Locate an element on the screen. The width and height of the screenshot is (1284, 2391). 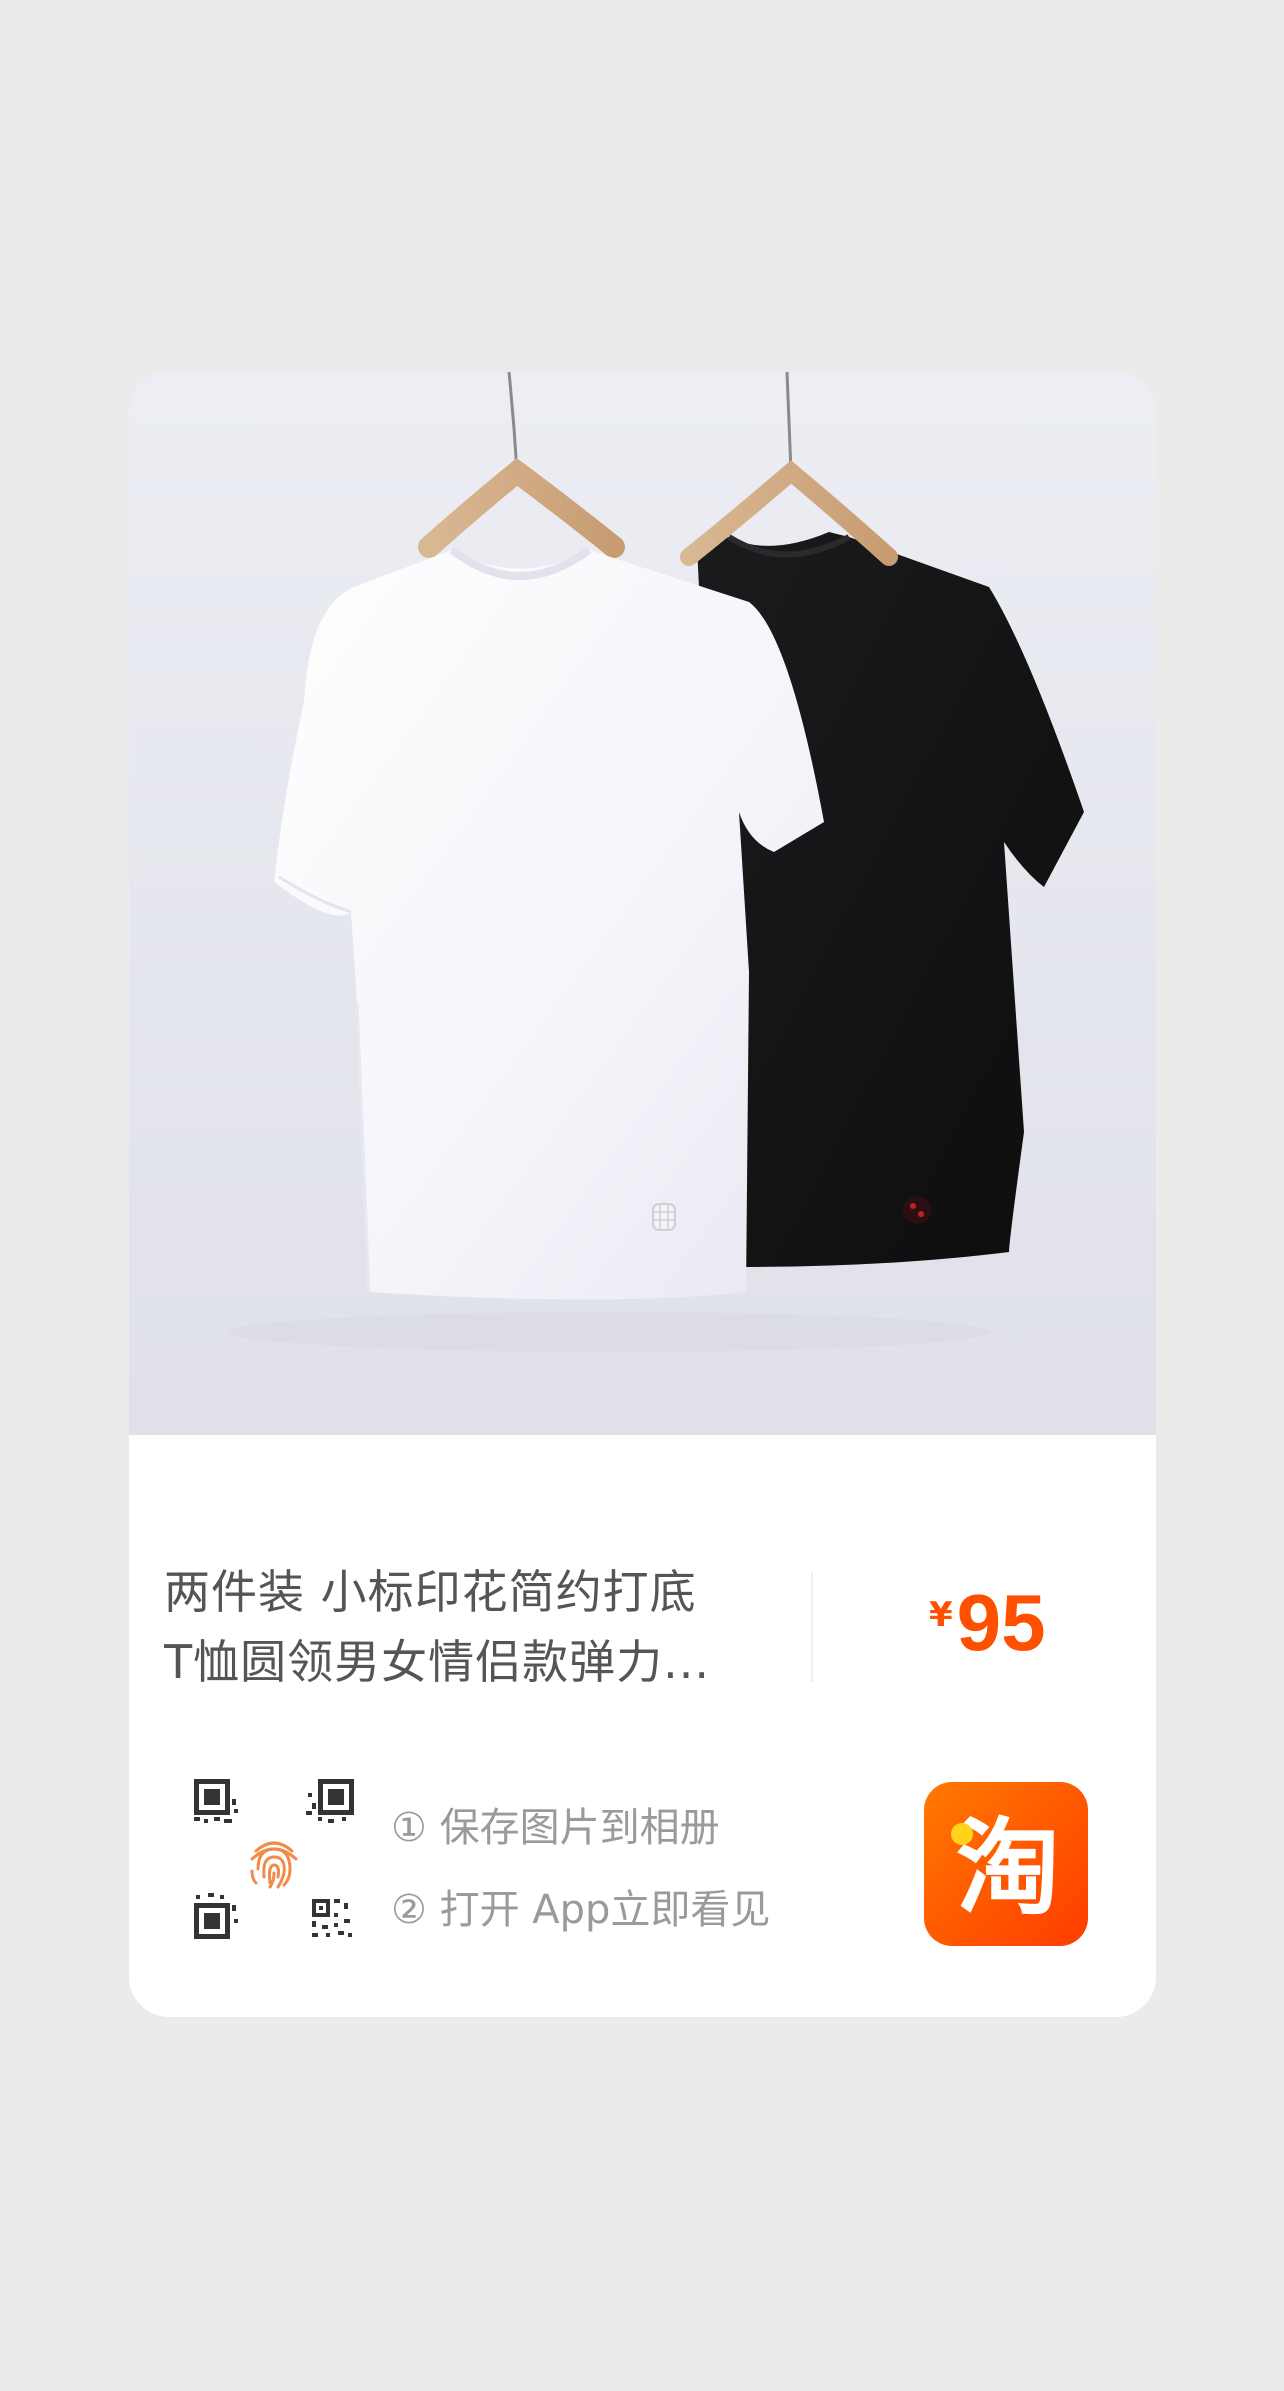
share-steps: ① 保存图片到相册 ② 打开 App立即看见 is located at coordinates (580, 1869).